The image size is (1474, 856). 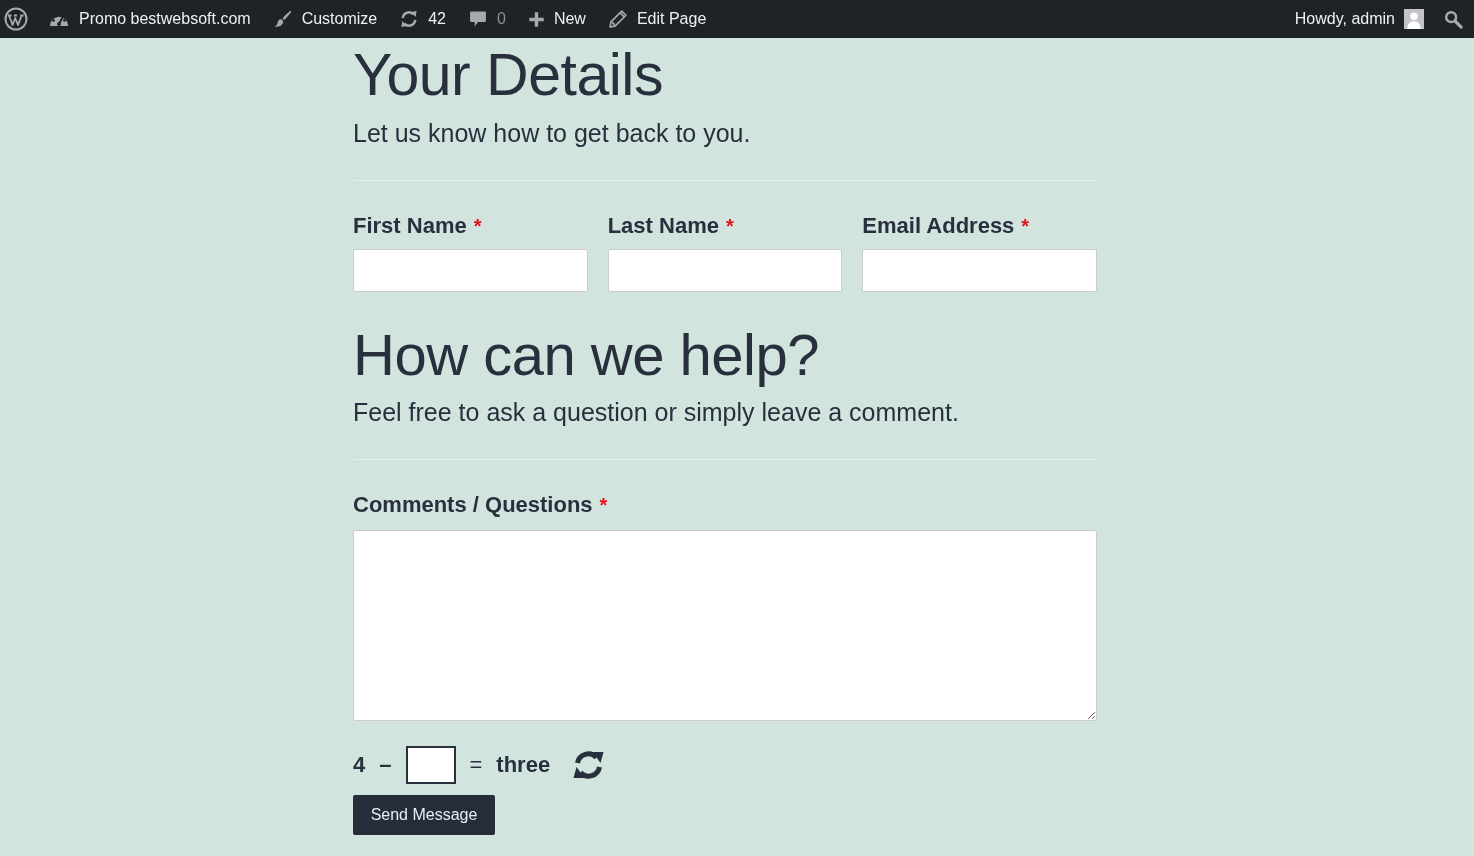 What do you see at coordinates (586, 355) in the screenshot?
I see `section-heading: How can we help?` at bounding box center [586, 355].